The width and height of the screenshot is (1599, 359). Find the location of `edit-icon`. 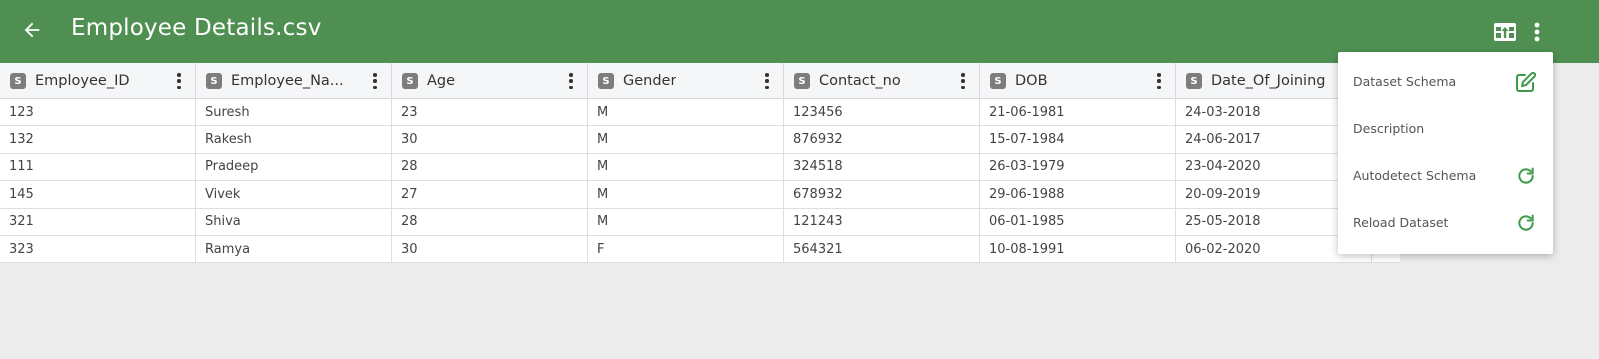

edit-icon is located at coordinates (1526, 82).